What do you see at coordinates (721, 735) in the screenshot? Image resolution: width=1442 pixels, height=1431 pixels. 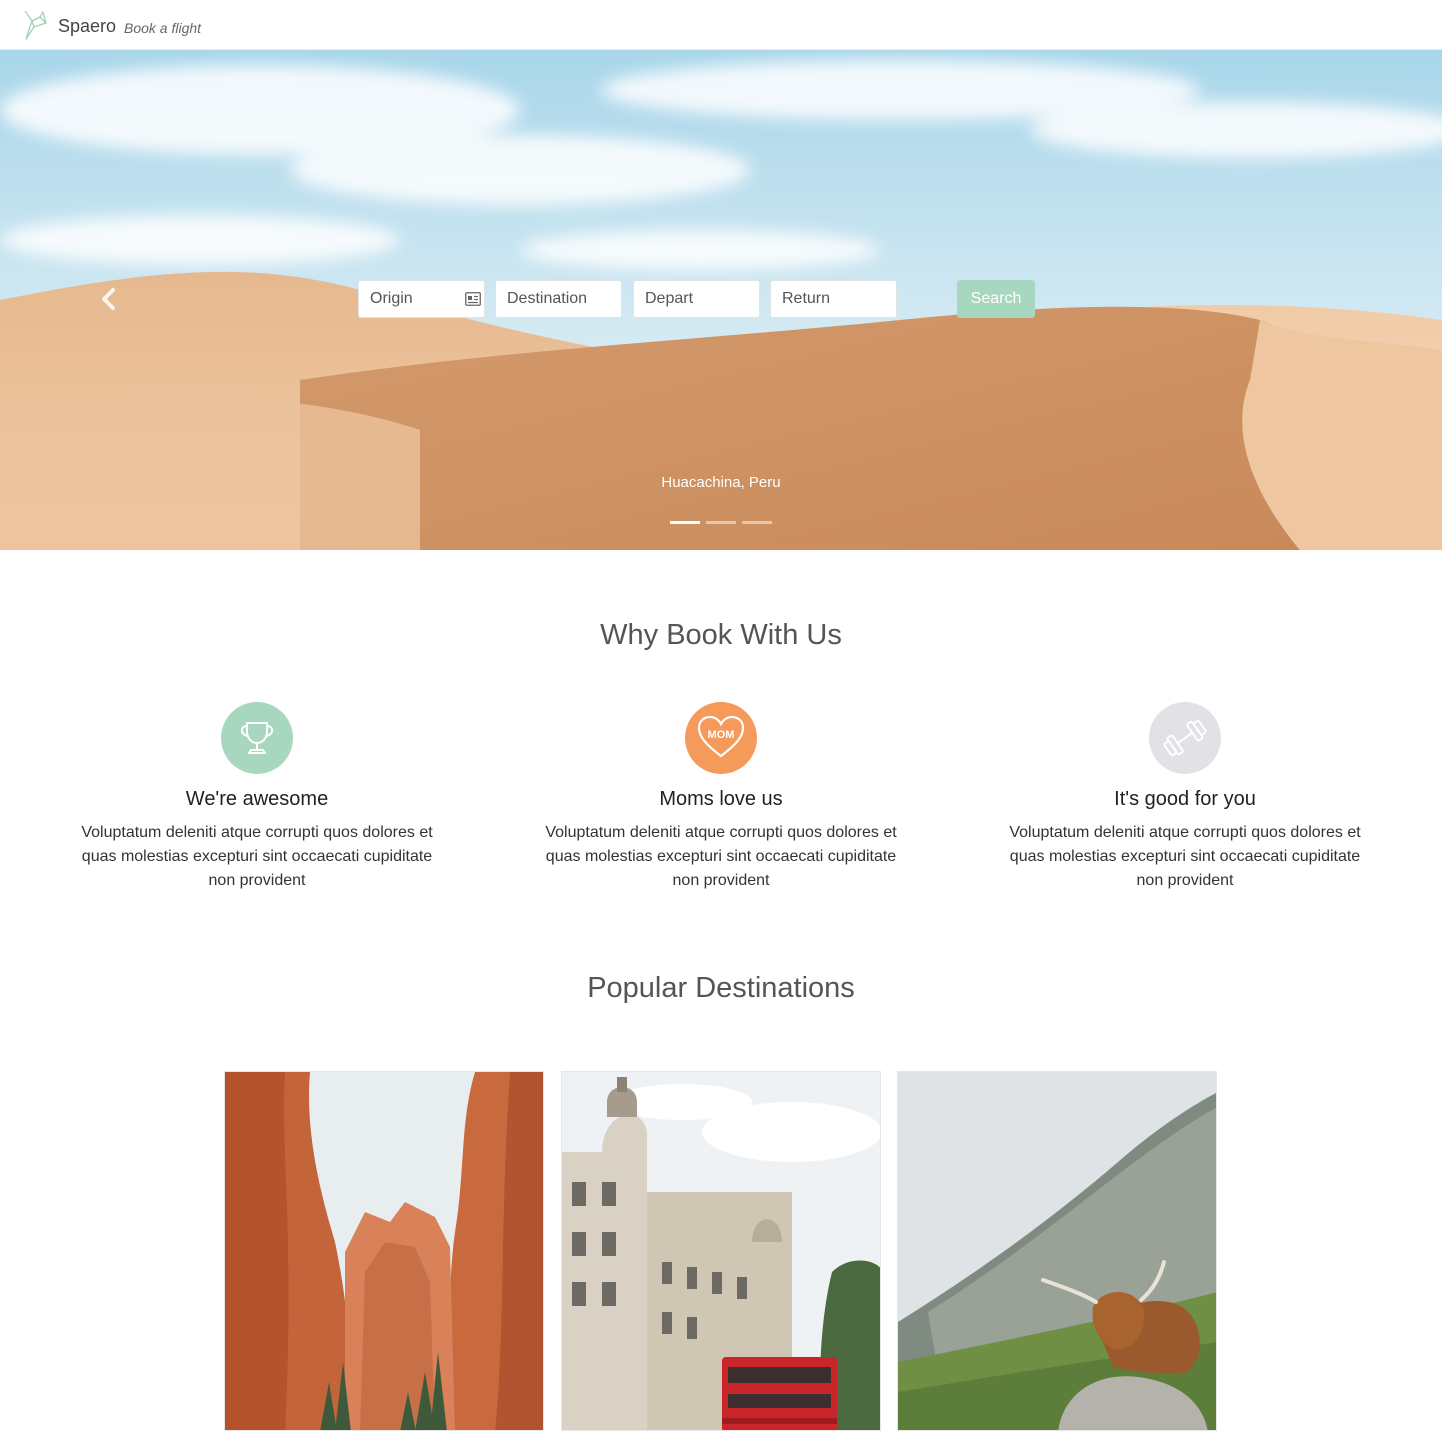 I see `mom-heart-text: MOM` at bounding box center [721, 735].